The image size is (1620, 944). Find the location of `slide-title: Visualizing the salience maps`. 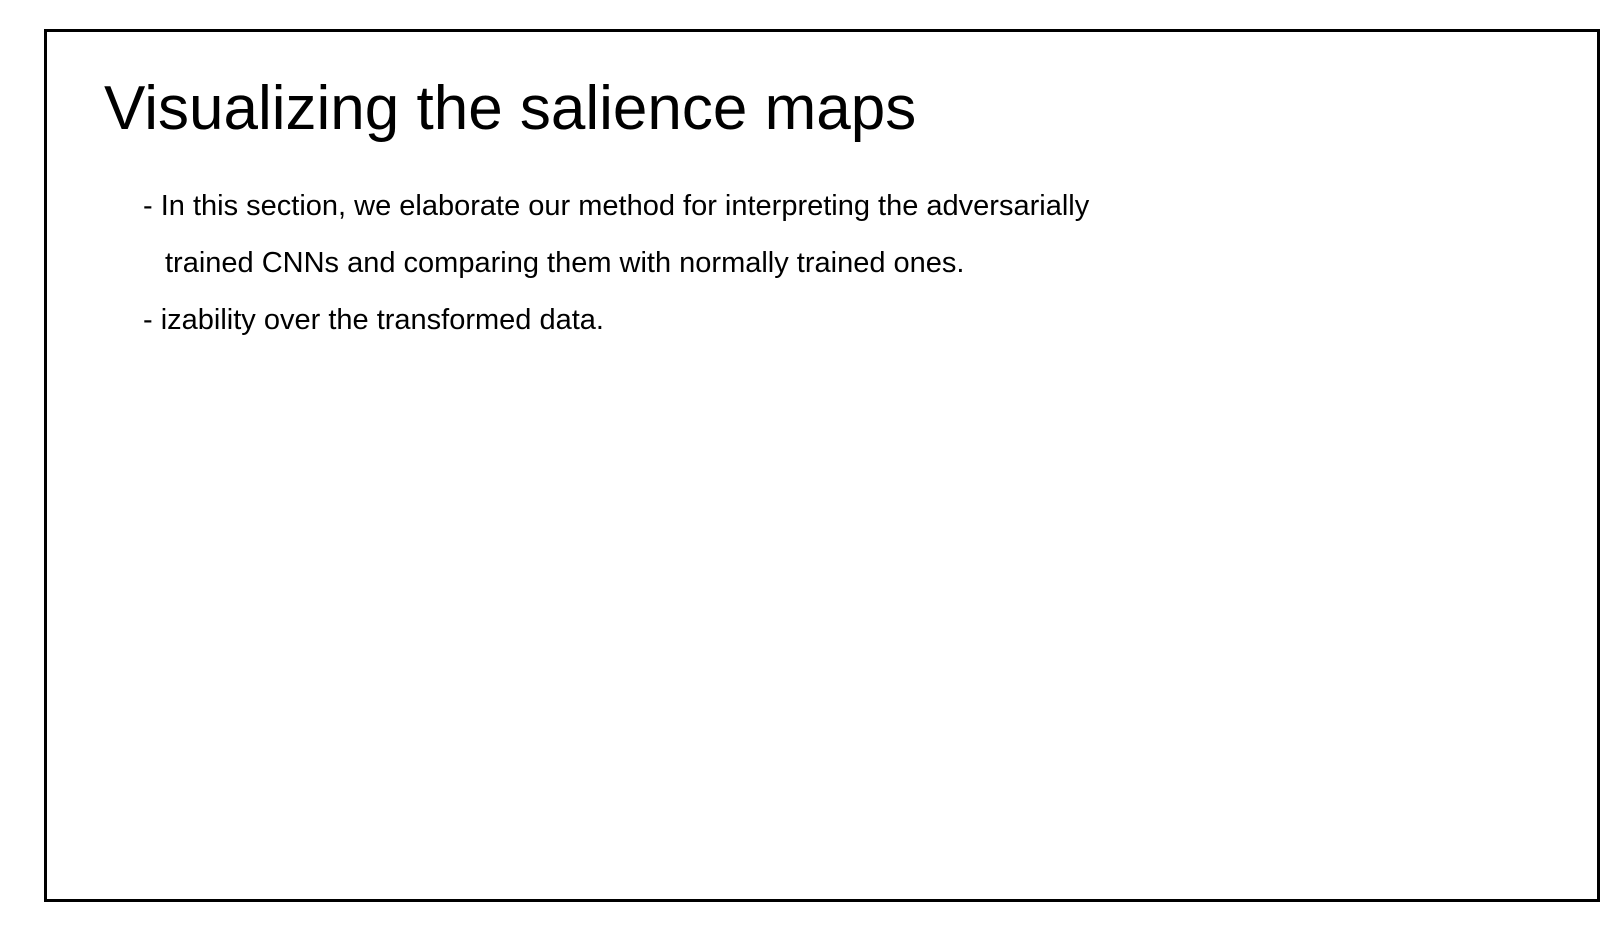

slide-title: Visualizing the salience maps is located at coordinates (510, 108).